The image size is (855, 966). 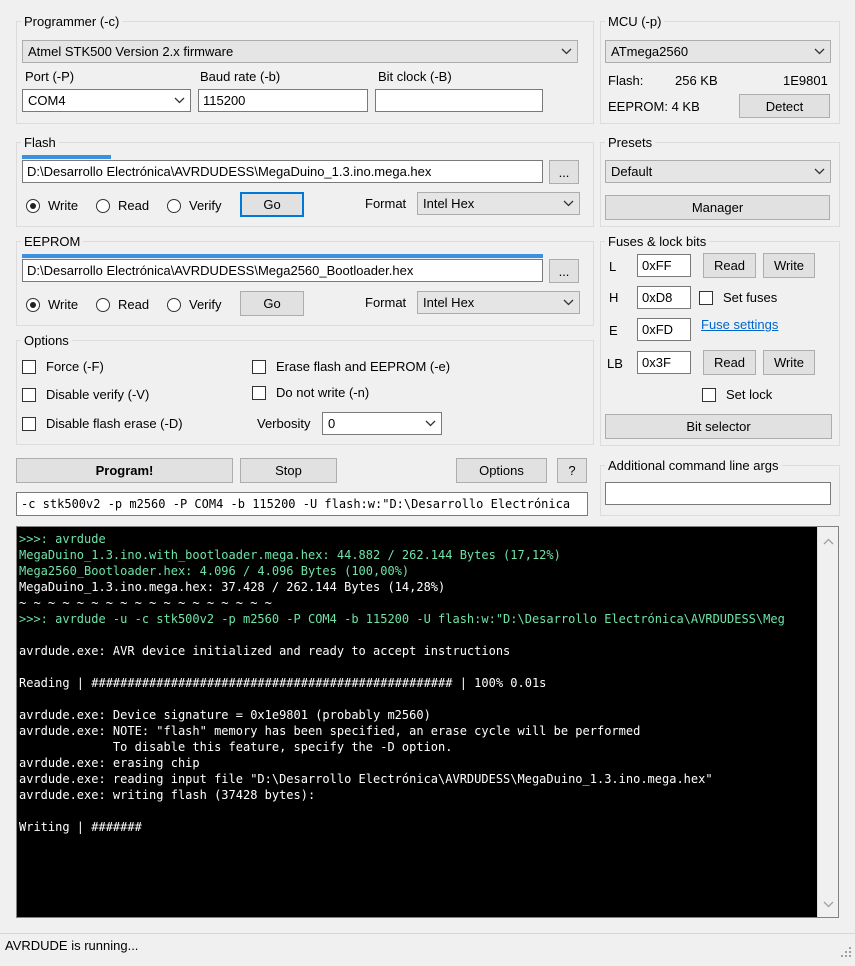 What do you see at coordinates (664, 265) in the screenshot?
I see `fuse-l-input: 0xFF` at bounding box center [664, 265].